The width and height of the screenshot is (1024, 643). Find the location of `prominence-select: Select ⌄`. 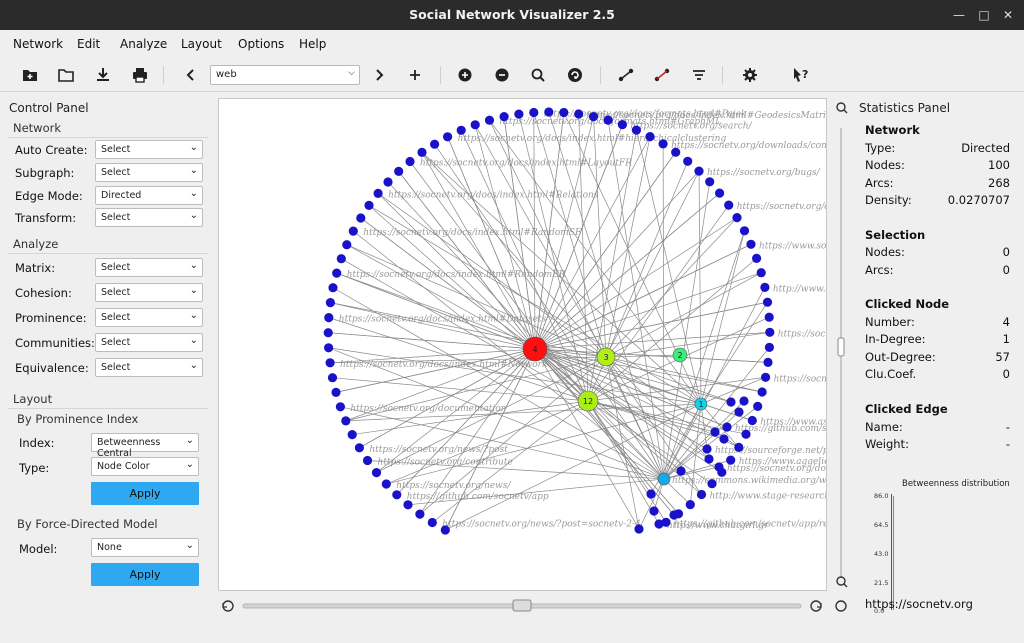

prominence-select: Select ⌄ is located at coordinates (149, 317).